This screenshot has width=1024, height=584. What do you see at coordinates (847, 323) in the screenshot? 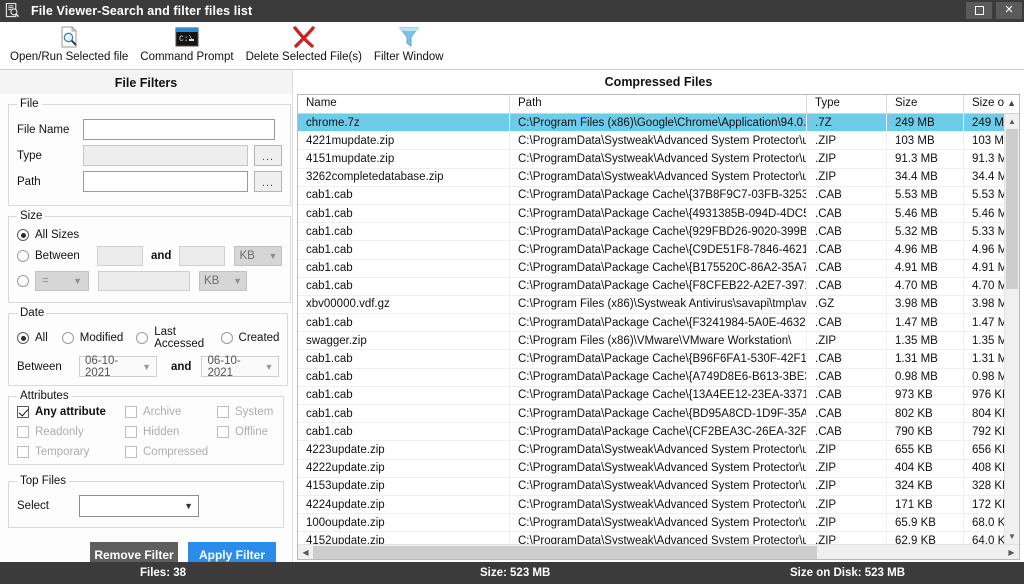
I see `cell-type: .CAB` at bounding box center [847, 323].